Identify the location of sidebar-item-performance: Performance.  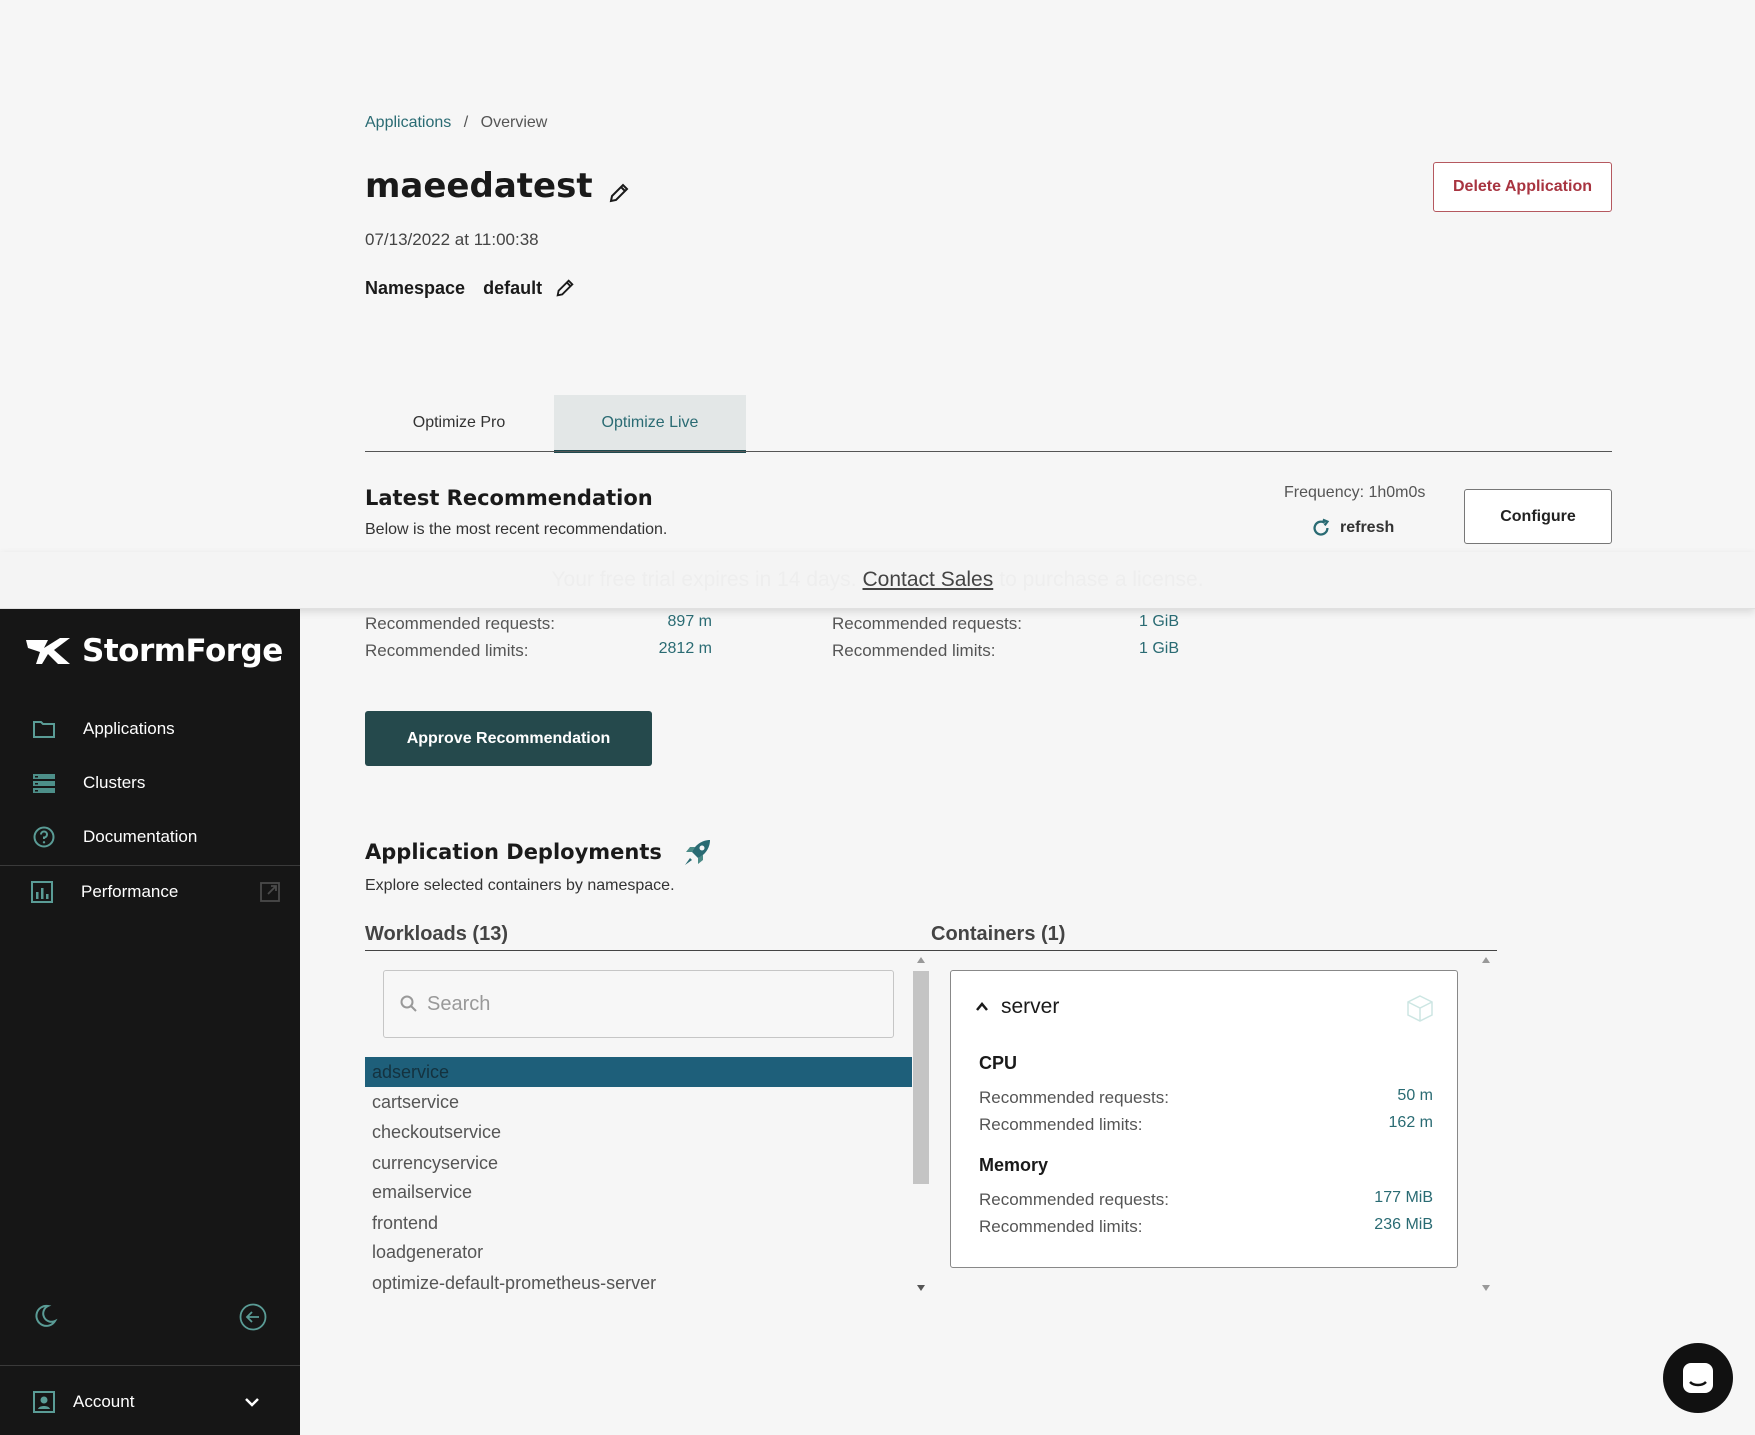
(150, 892).